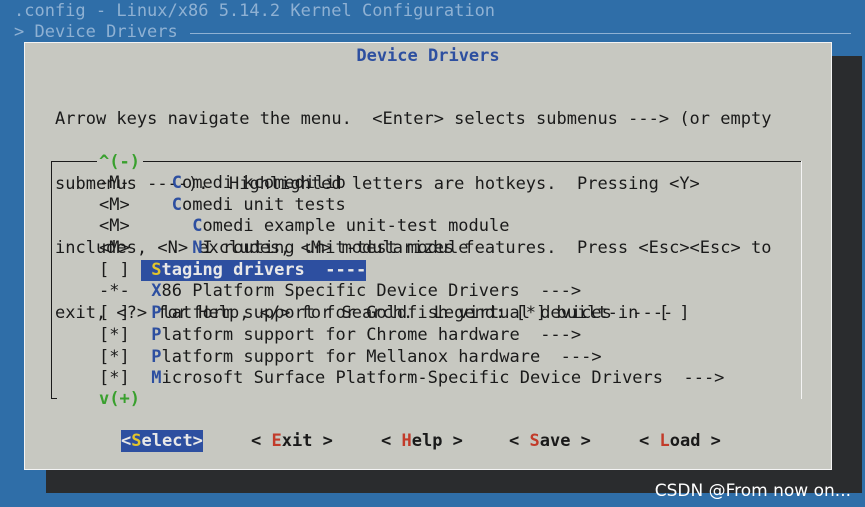 The height and width of the screenshot is (507, 865). I want to click on button-hotkey: H, so click(406, 441).